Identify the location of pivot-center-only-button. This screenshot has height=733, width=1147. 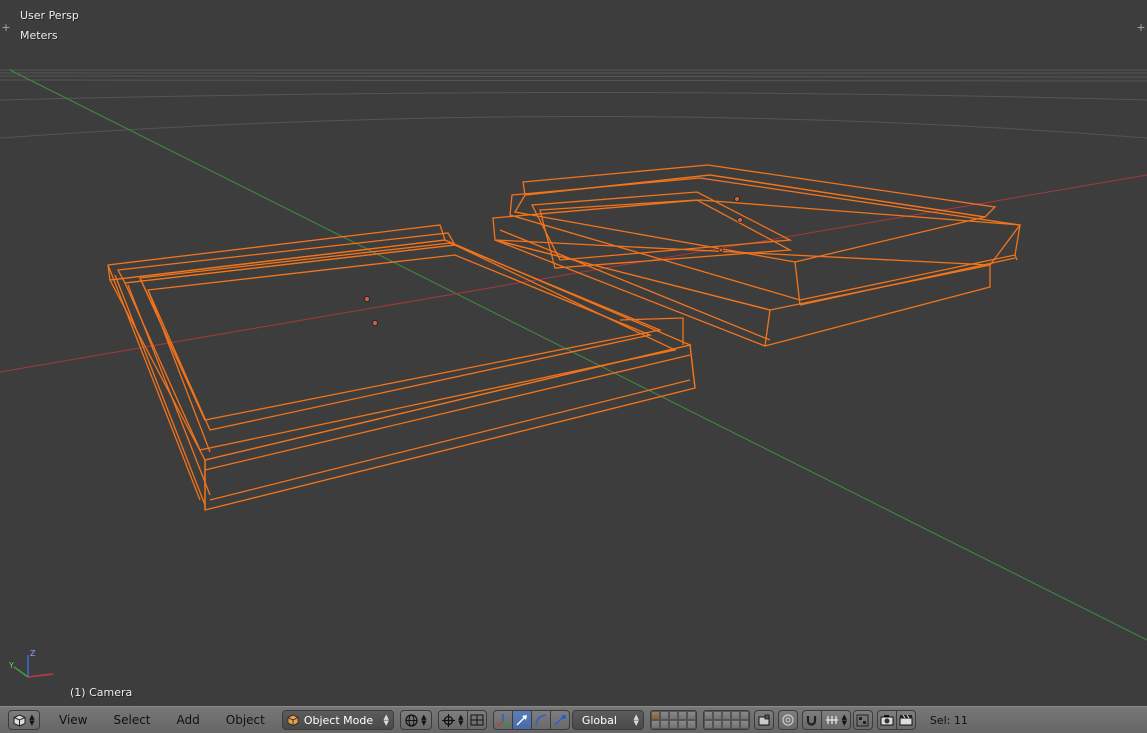
(476, 720).